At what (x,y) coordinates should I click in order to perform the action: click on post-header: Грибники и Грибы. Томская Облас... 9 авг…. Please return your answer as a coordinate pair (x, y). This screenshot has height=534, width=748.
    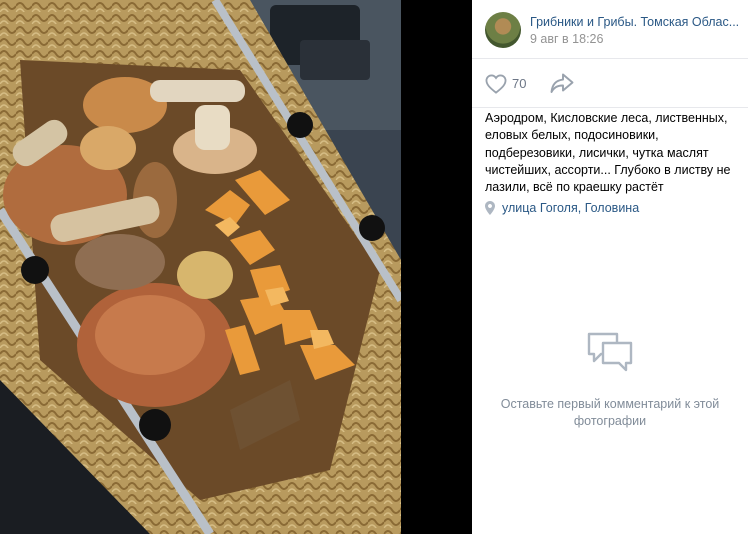
    Looking at the image, I should click on (610, 29).